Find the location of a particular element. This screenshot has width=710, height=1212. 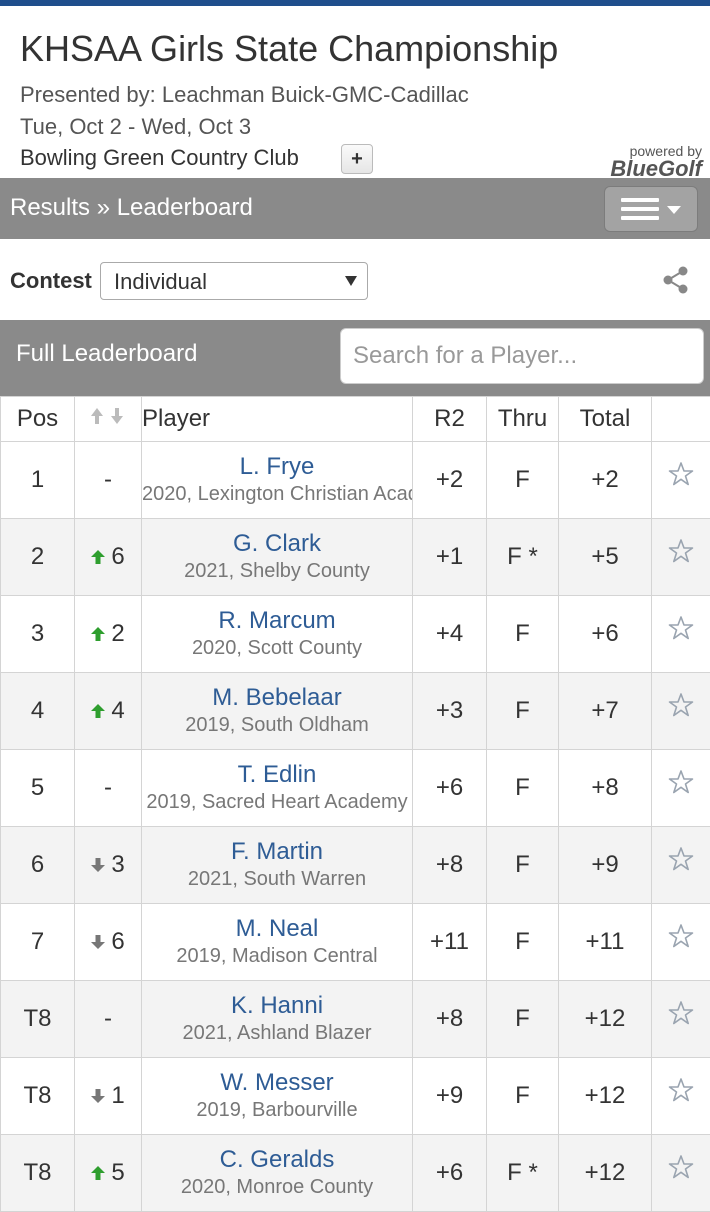

cell-player: W. Messer2019, Barbourville is located at coordinates (277, 1096).